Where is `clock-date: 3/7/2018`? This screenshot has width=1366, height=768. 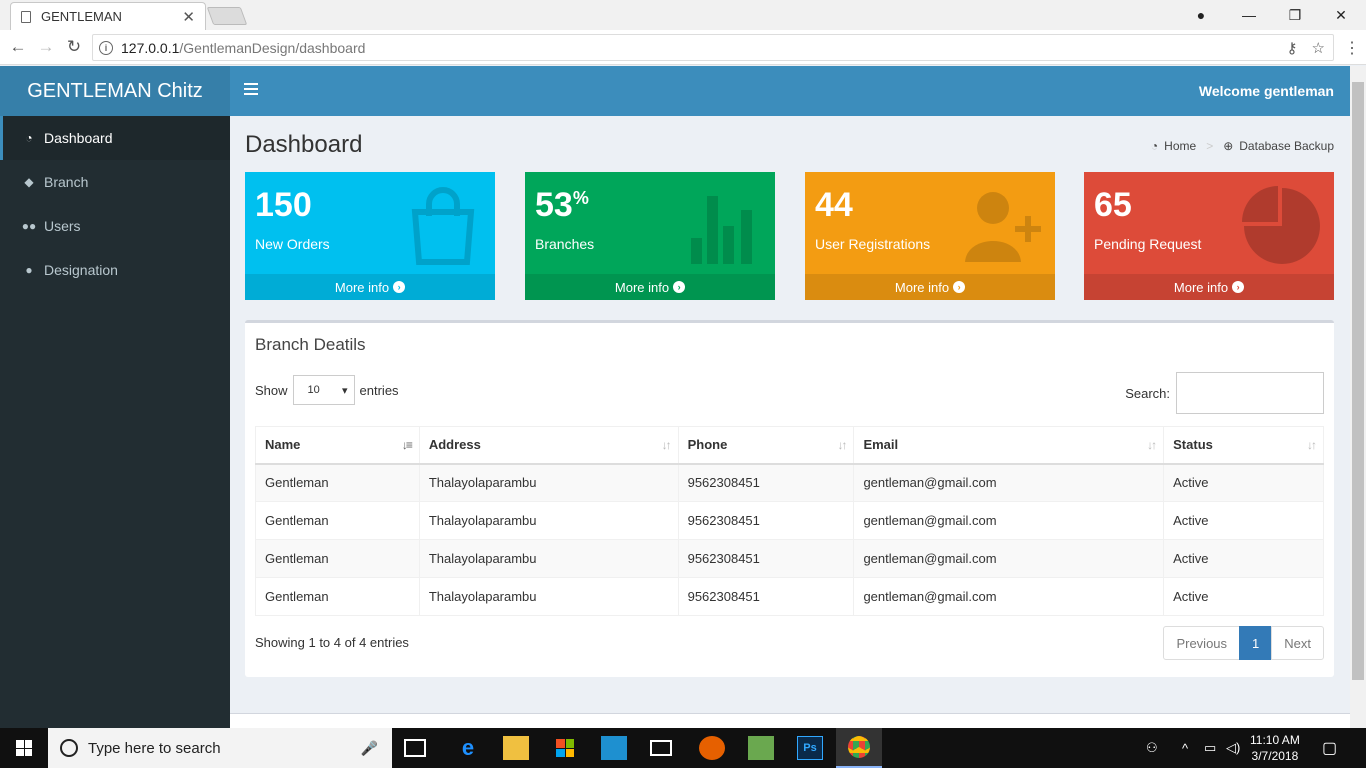 clock-date: 3/7/2018 is located at coordinates (1275, 756).